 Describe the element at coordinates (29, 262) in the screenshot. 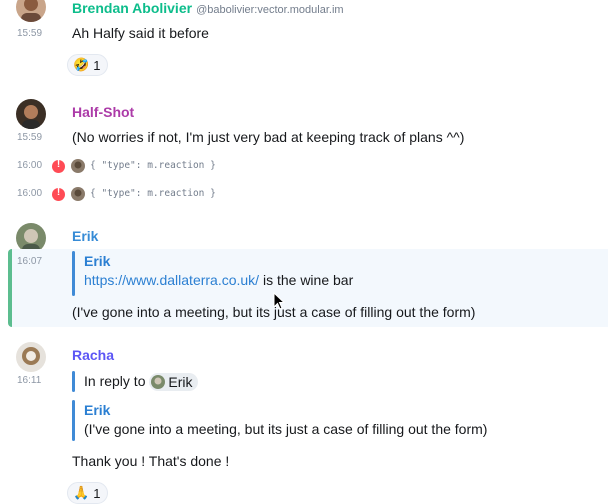

I see `timestamp: 16:07` at that location.